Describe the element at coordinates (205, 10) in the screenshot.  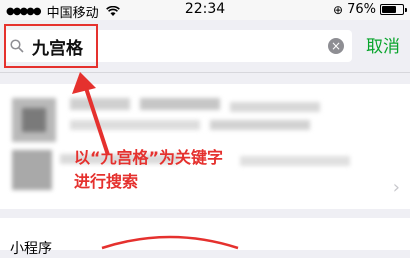
I see `status-bar: ●●●●● 中国移动 22:34 ⊕ 76%` at that location.